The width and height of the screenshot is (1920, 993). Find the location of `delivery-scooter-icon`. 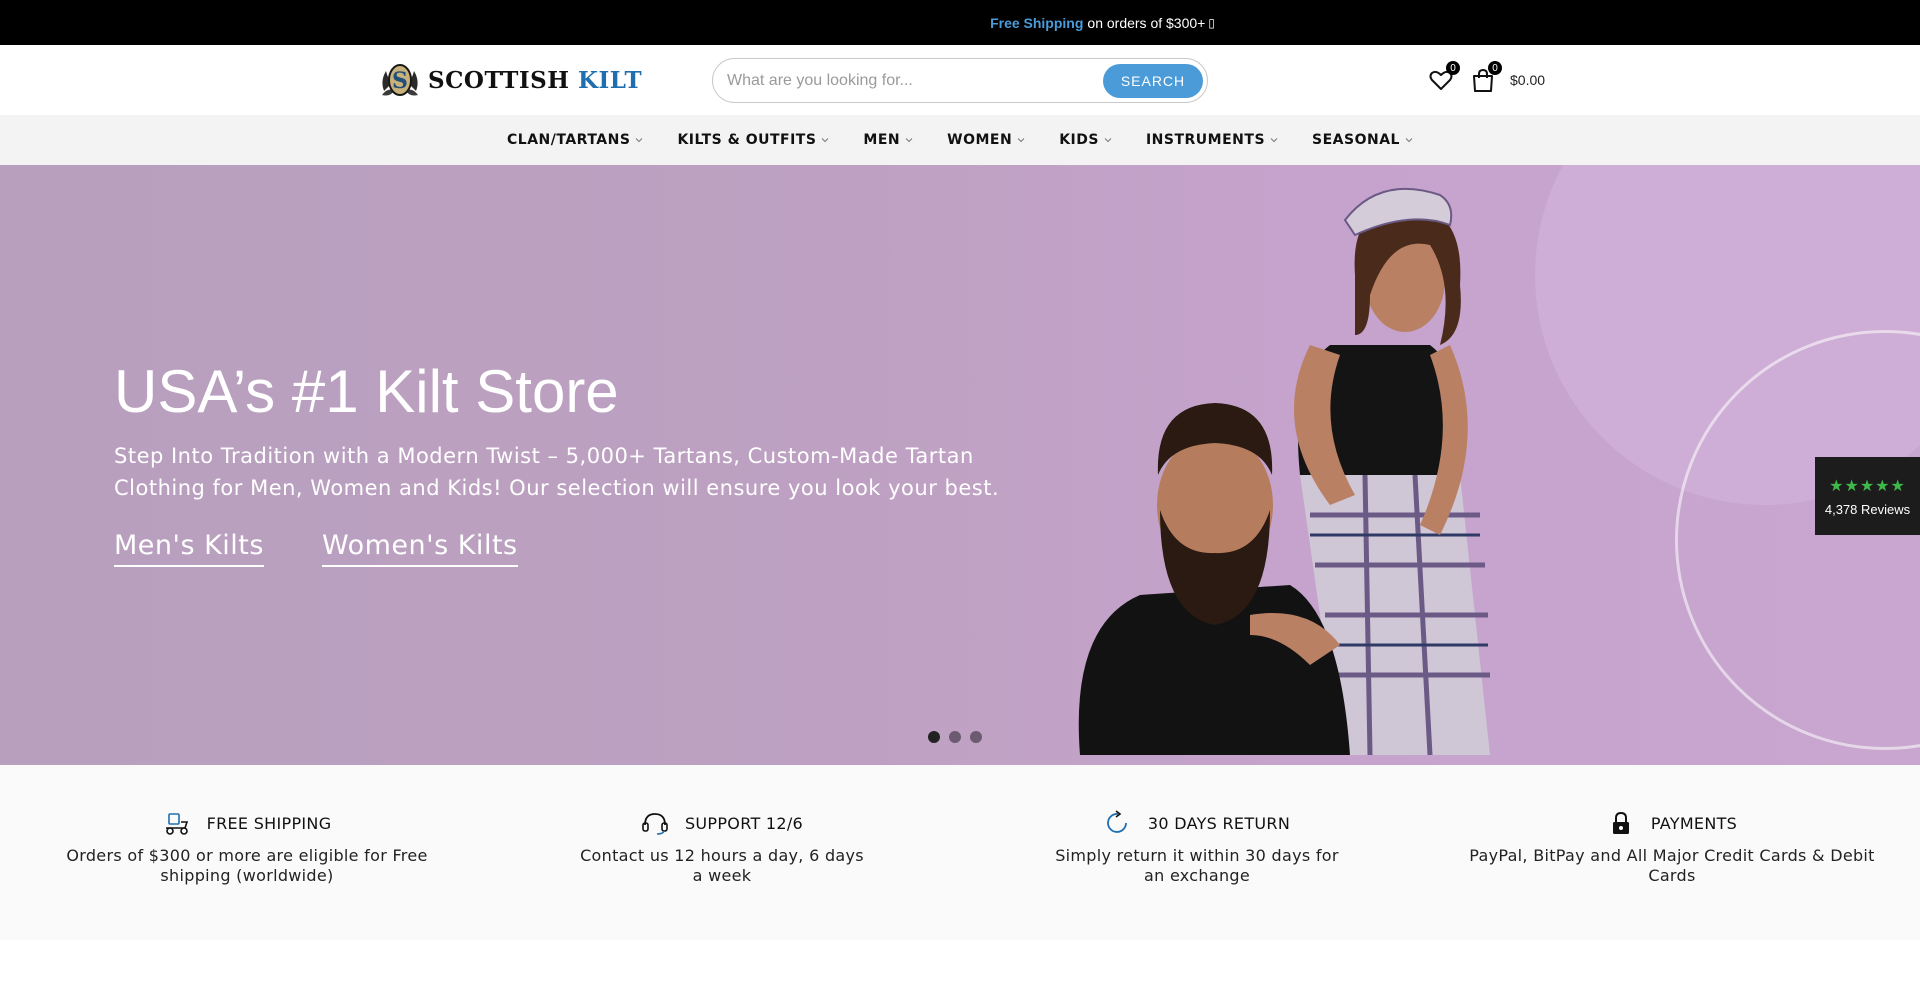

delivery-scooter-icon is located at coordinates (176, 824).